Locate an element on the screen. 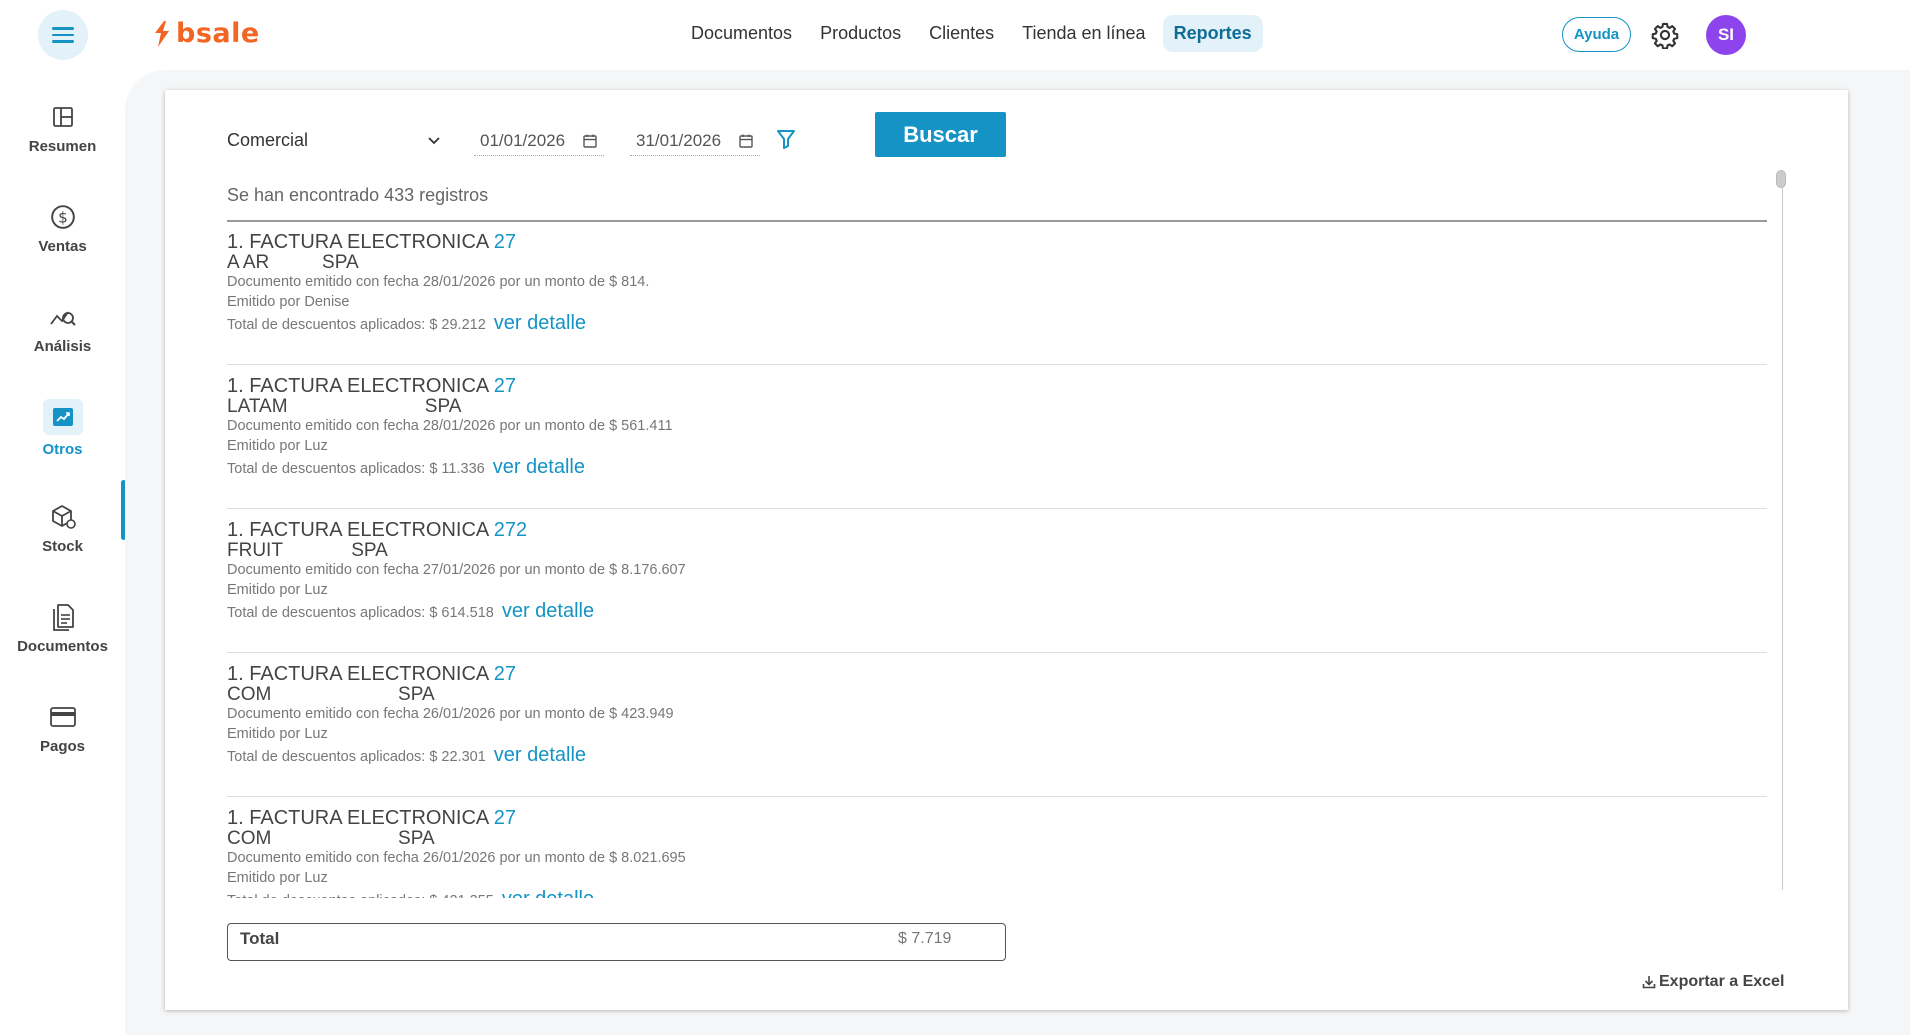 This screenshot has height=1035, width=1910. download-icon is located at coordinates (1649, 982).